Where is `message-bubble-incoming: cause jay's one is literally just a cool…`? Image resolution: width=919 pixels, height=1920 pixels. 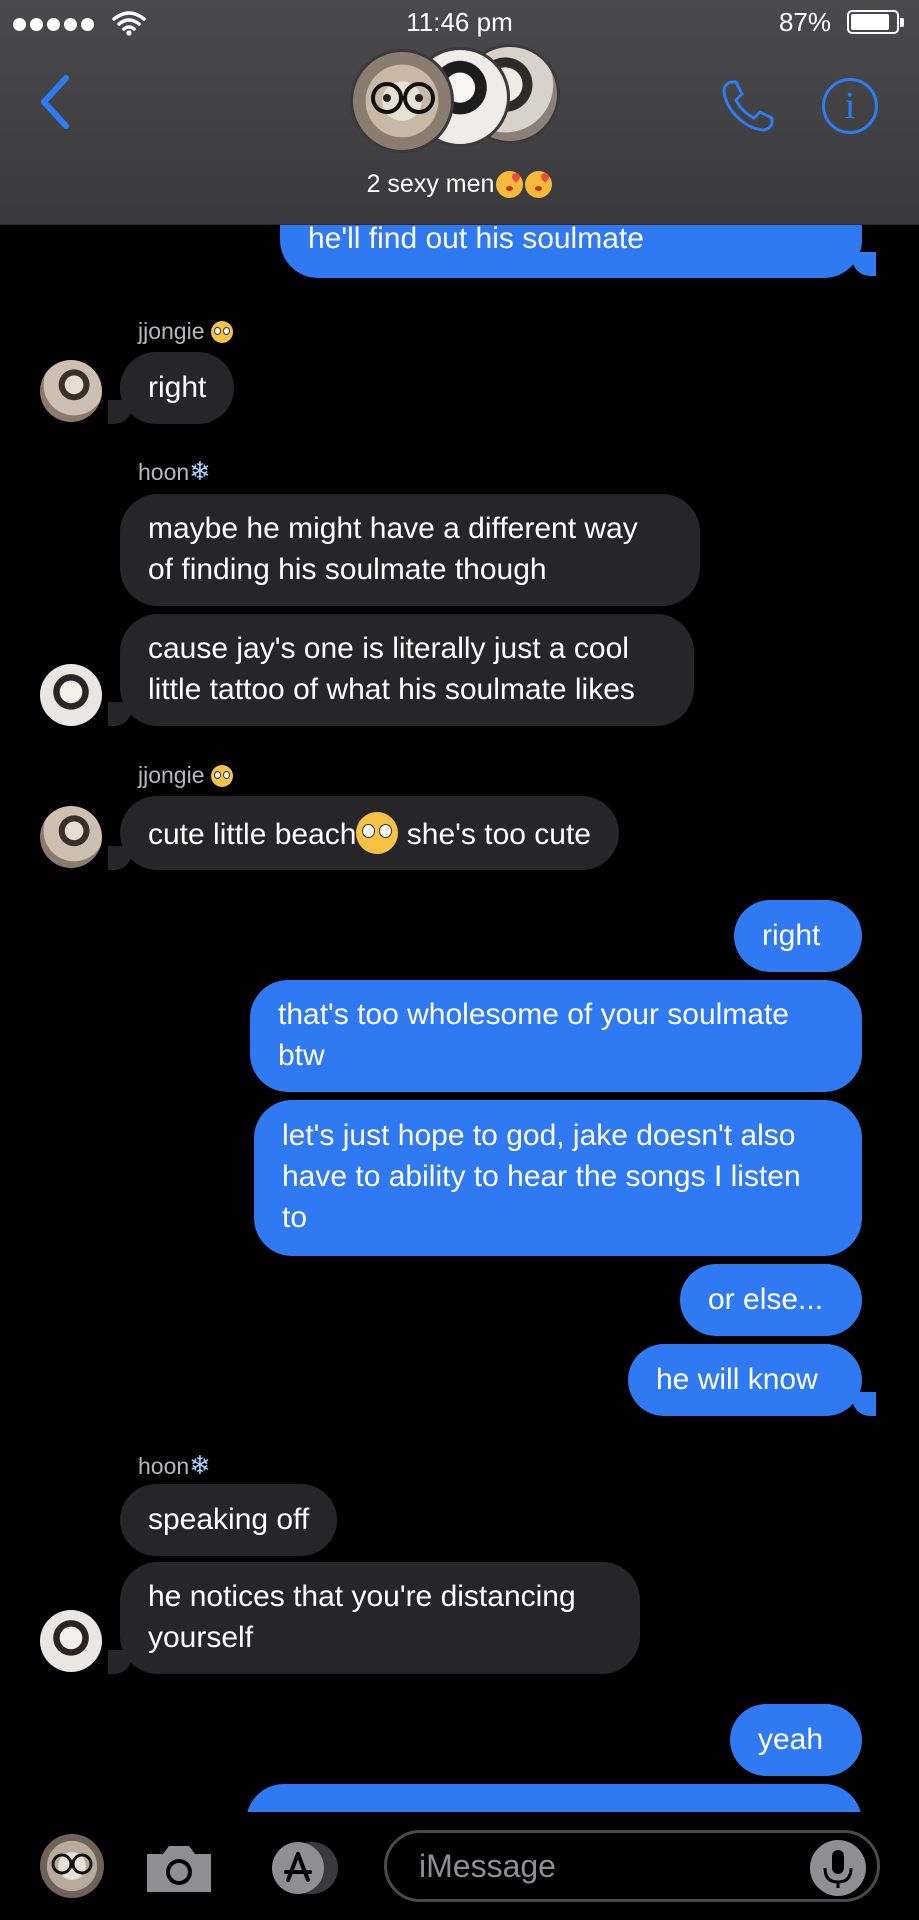 message-bubble-incoming: cause jay's one is literally just a cool… is located at coordinates (407, 670).